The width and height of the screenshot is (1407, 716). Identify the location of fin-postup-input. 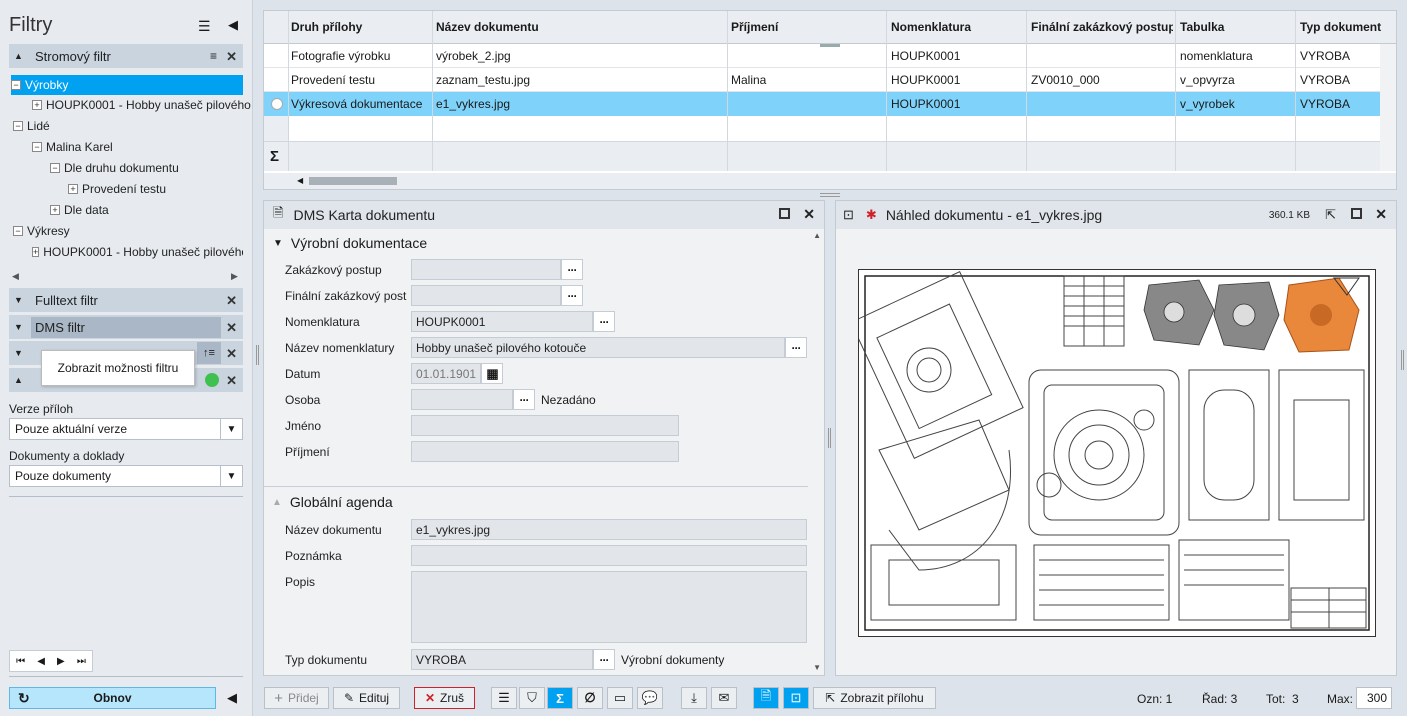
(486, 295).